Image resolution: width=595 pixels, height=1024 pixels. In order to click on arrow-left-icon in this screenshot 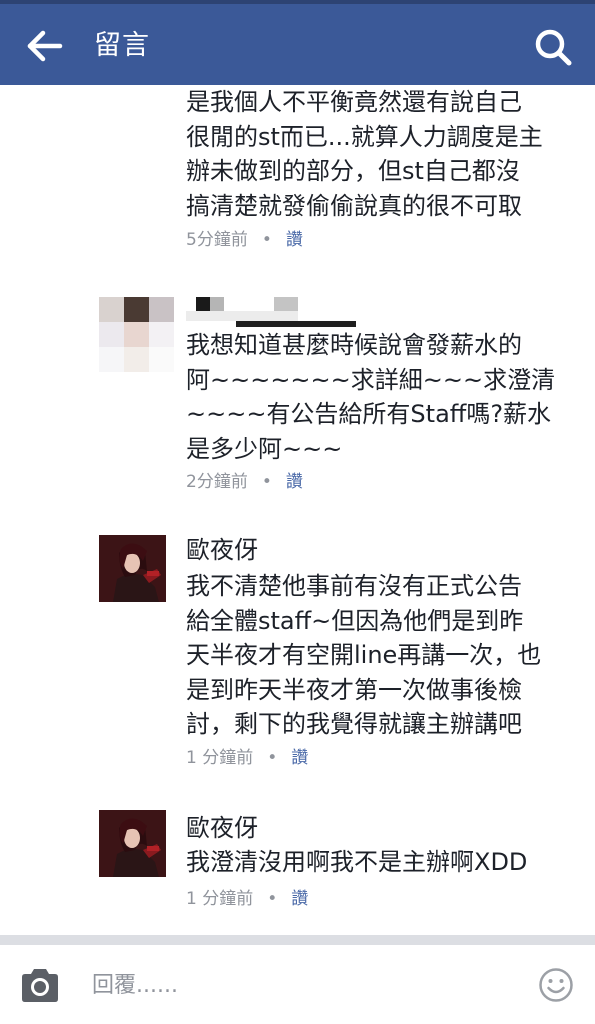, I will do `click(45, 46)`.